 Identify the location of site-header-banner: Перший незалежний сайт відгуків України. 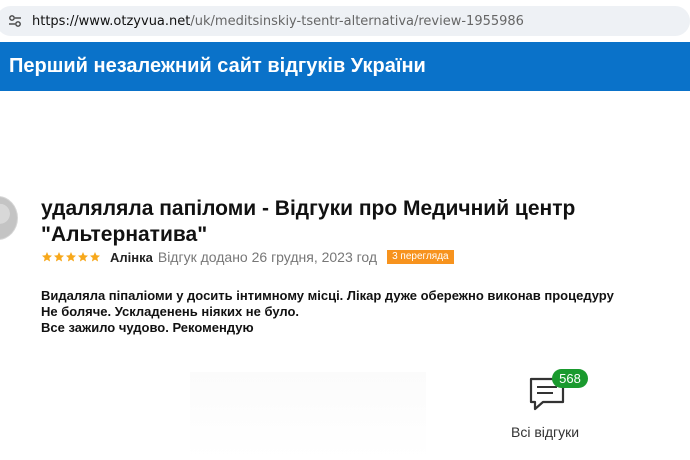
(345, 66).